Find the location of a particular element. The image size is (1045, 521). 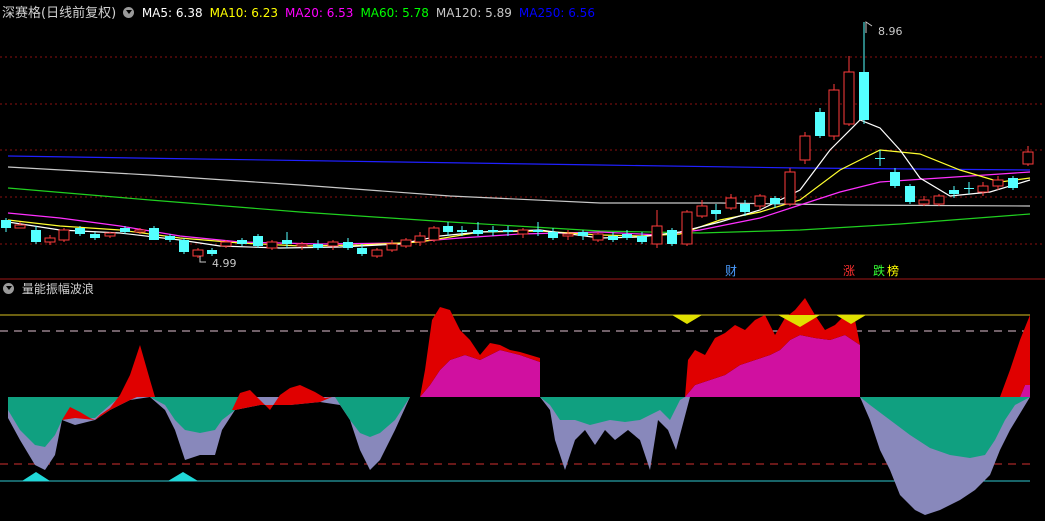

event-badges: 财 涨 跌 榜 is located at coordinates (812, 270).